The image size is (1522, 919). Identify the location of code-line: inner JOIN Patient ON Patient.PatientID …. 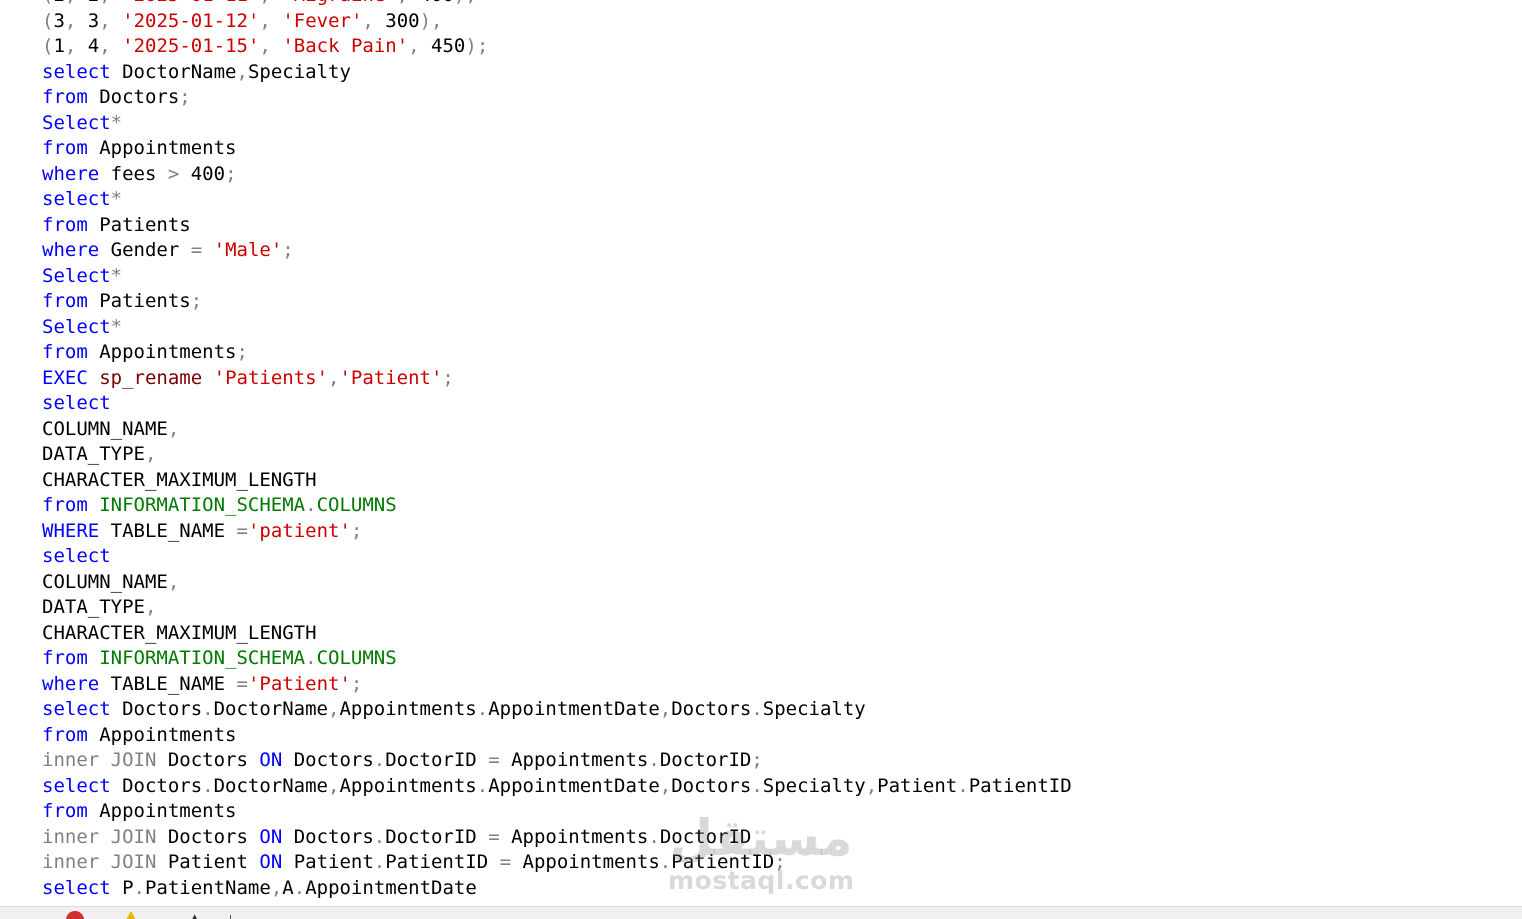
(557, 863).